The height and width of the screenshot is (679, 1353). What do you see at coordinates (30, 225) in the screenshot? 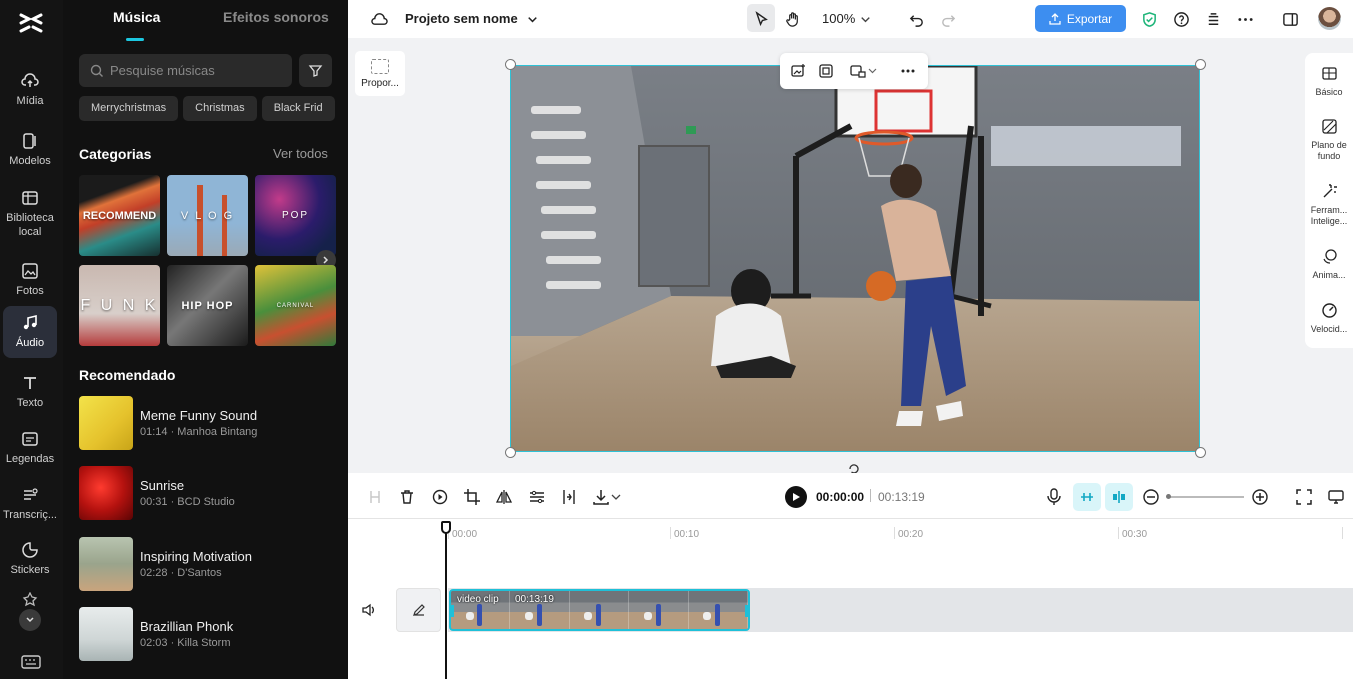
I see `rail-label: Biblioteca local` at bounding box center [30, 225].